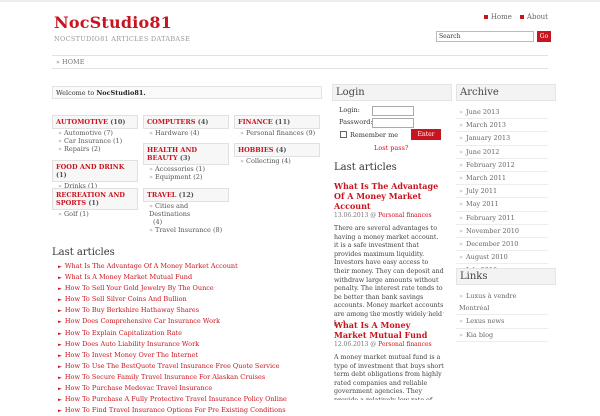 This screenshot has height=416, width=600. I want to click on home-bullet-icon, so click(485, 17).